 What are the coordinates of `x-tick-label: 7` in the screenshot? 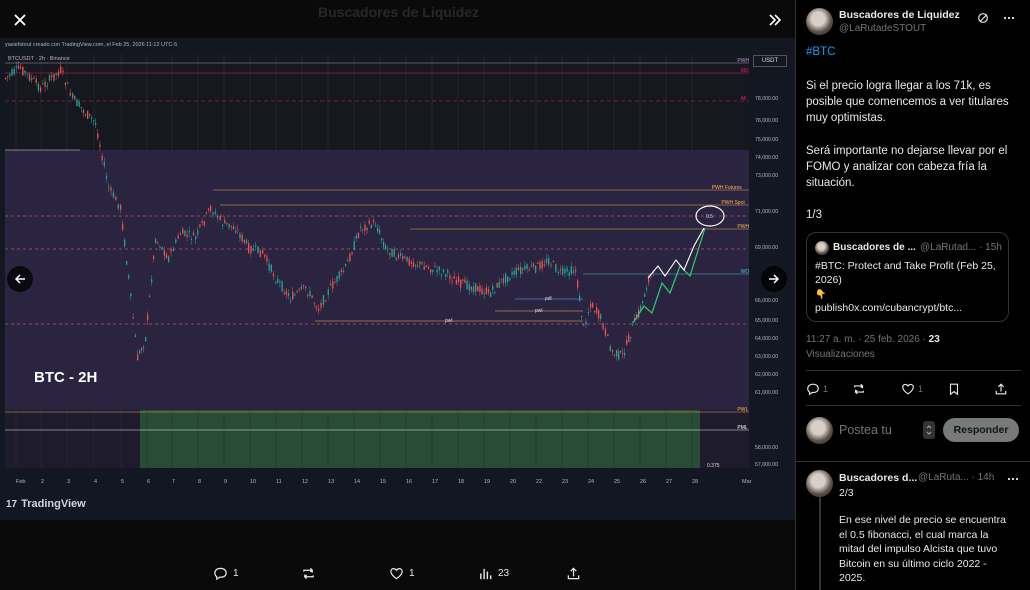 It's located at (173, 482).